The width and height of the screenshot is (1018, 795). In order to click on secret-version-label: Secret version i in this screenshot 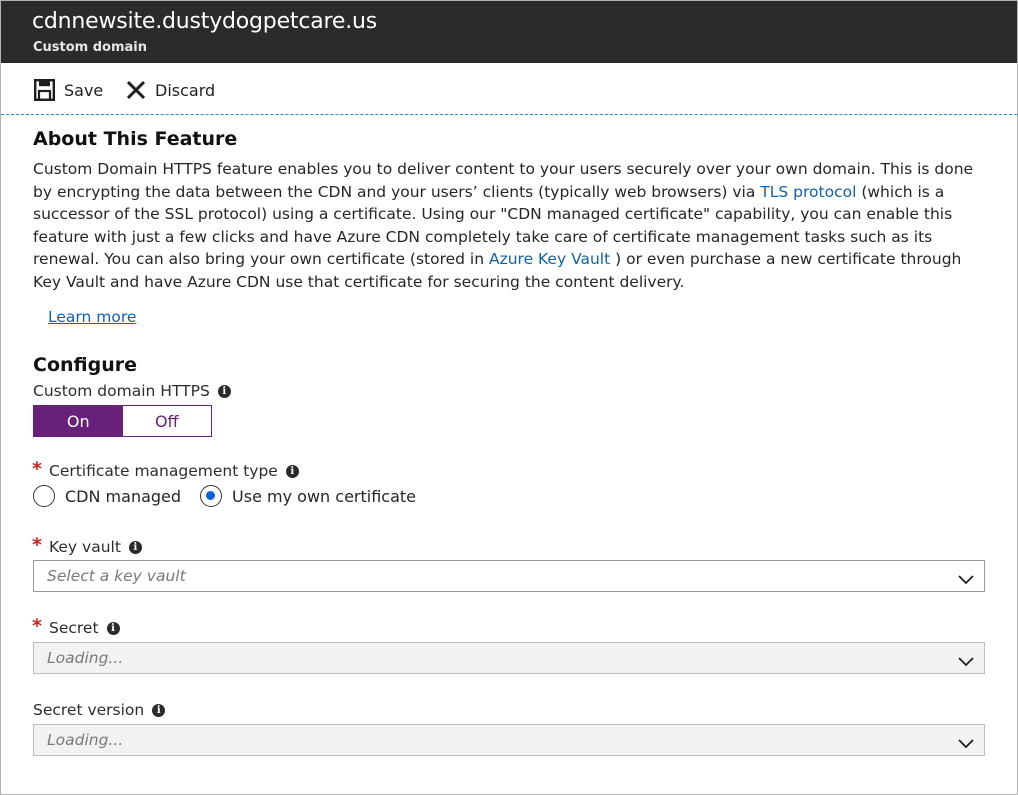, I will do `click(99, 710)`.